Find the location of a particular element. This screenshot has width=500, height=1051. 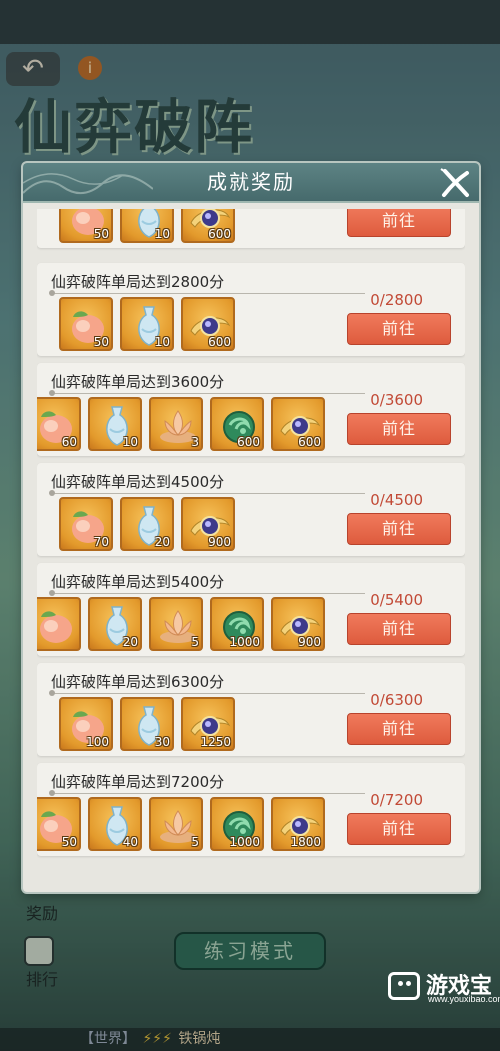

reward-item: 3 is located at coordinates (176, 424).